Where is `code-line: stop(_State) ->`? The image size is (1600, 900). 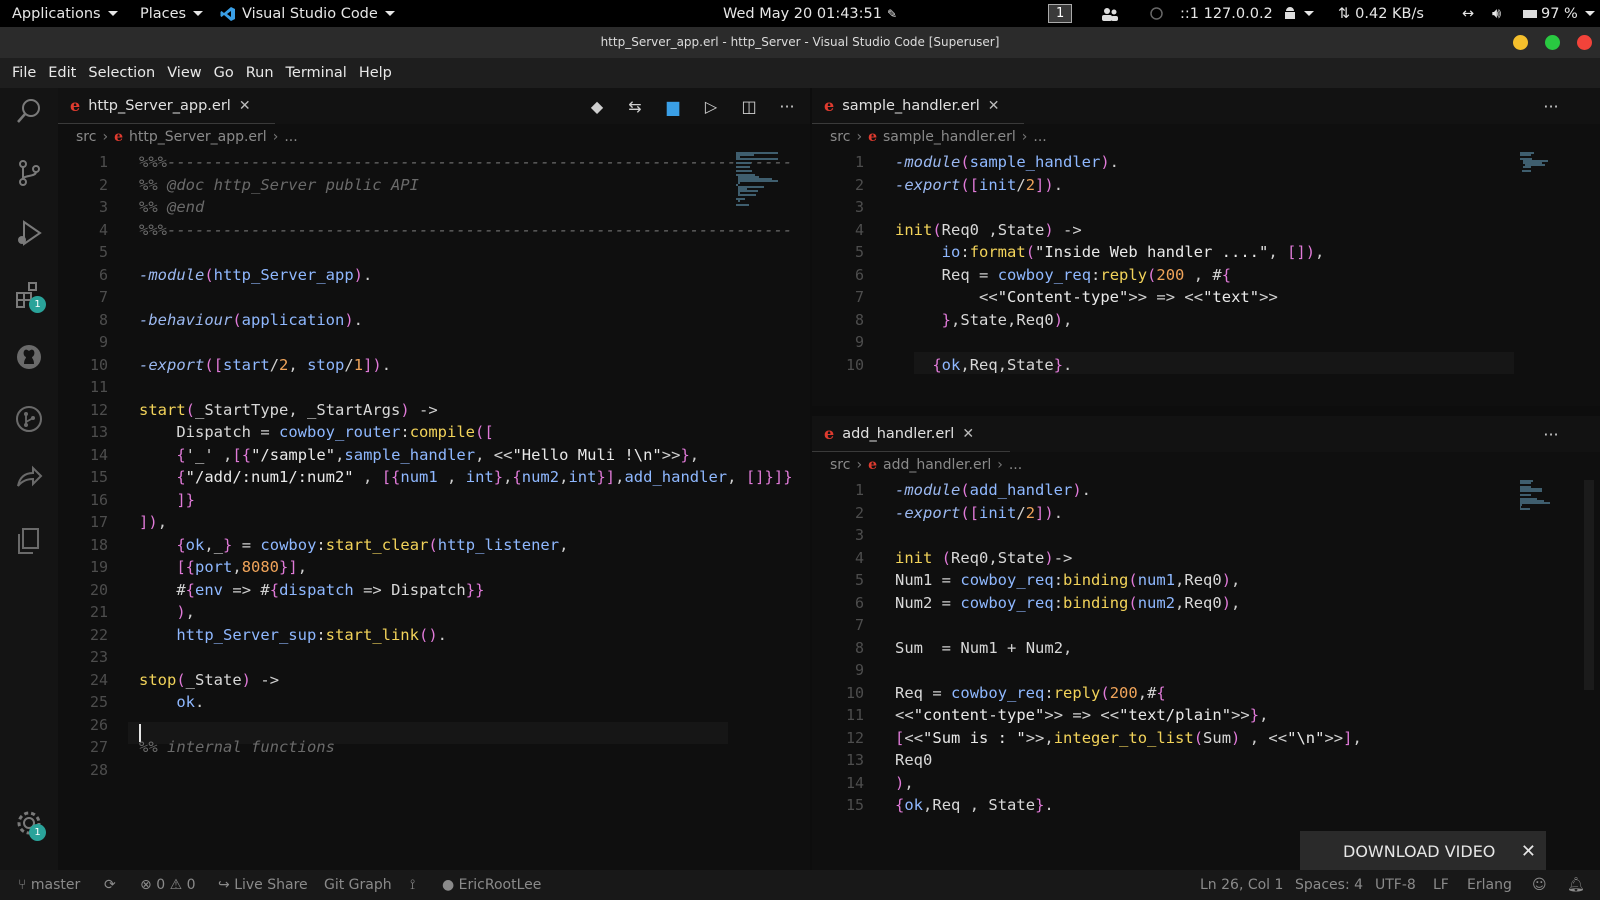 code-line: stop(_State) -> is located at coordinates (209, 680).